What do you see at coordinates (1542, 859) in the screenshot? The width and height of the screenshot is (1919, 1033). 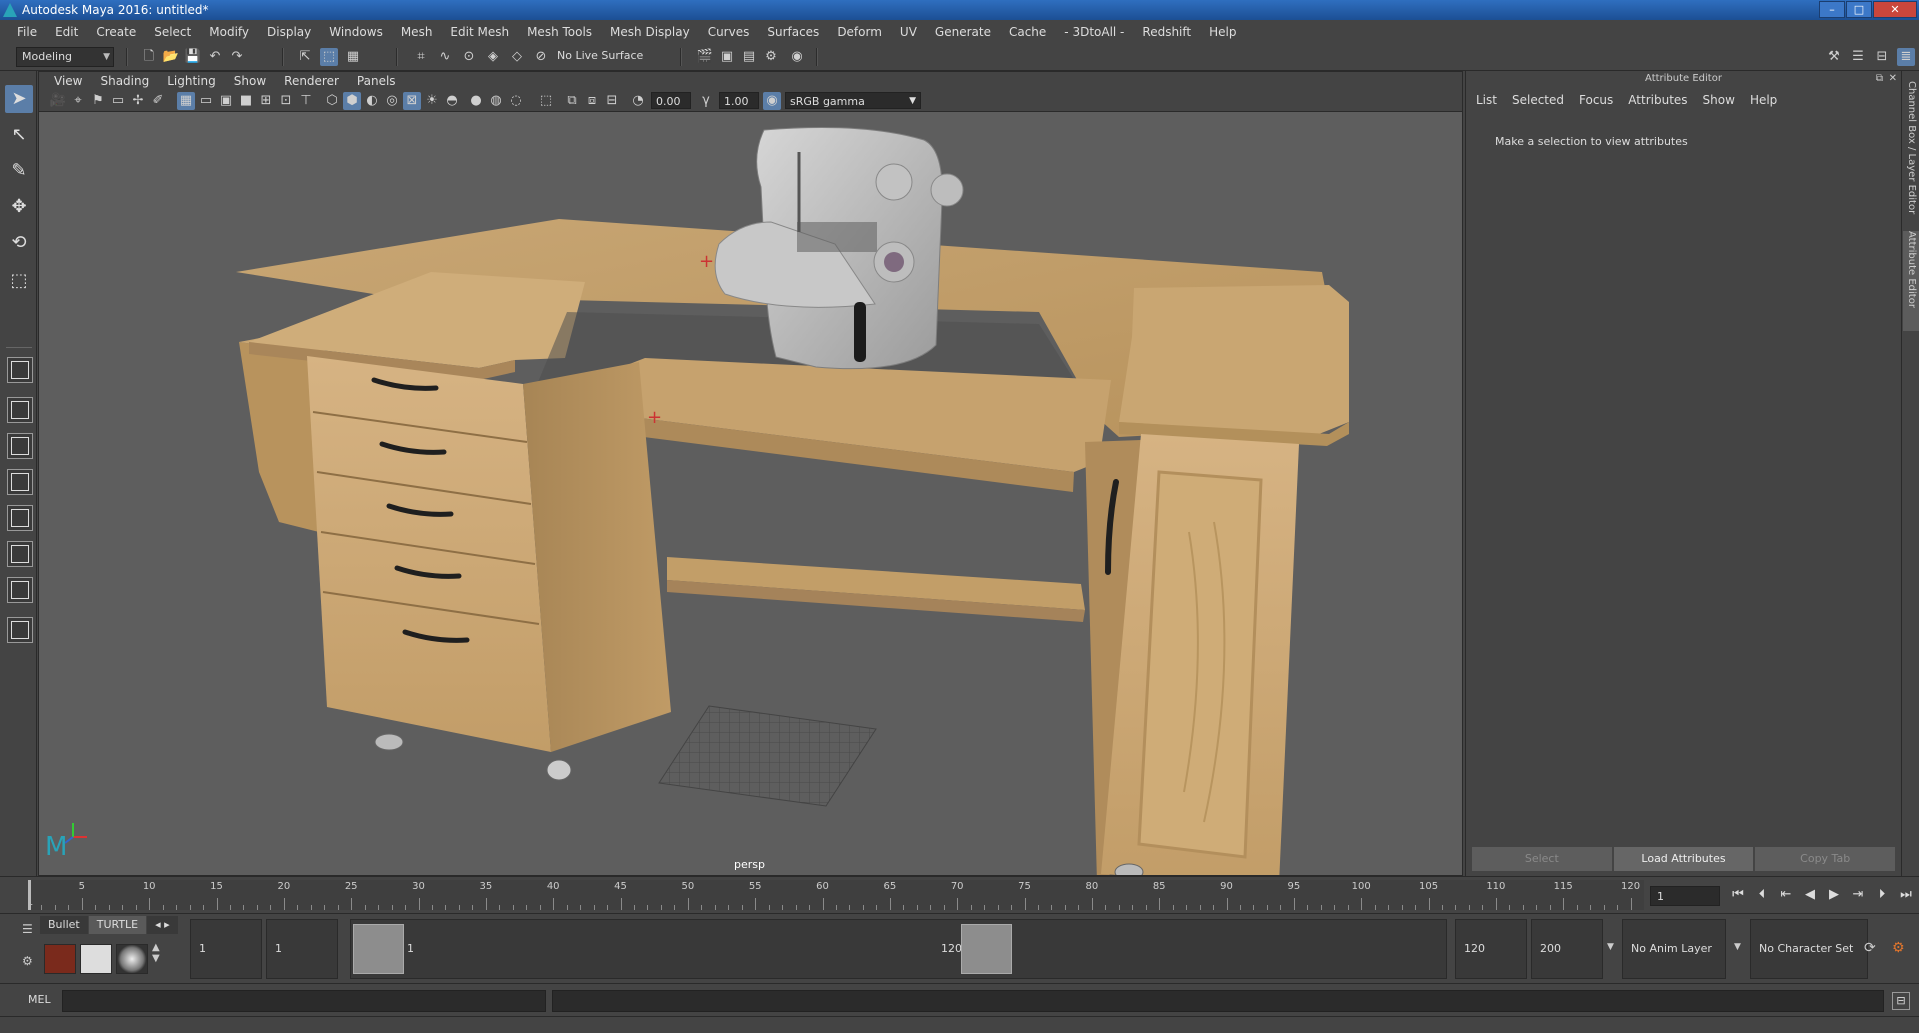 I see `select-button: Select` at bounding box center [1542, 859].